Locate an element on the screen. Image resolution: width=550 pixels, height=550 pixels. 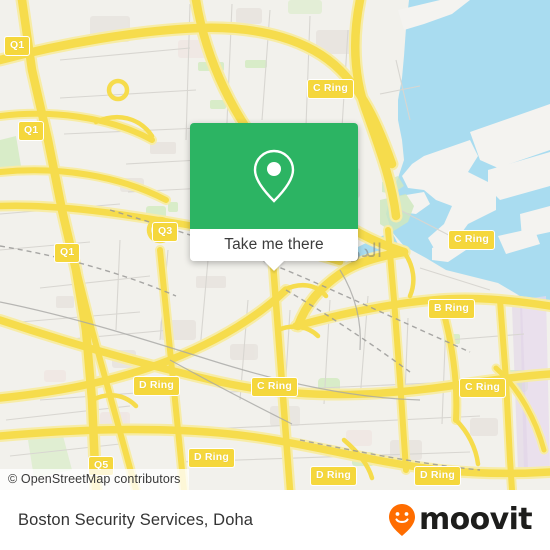
moovit-wordmark: moovit is located at coordinates (475, 519).